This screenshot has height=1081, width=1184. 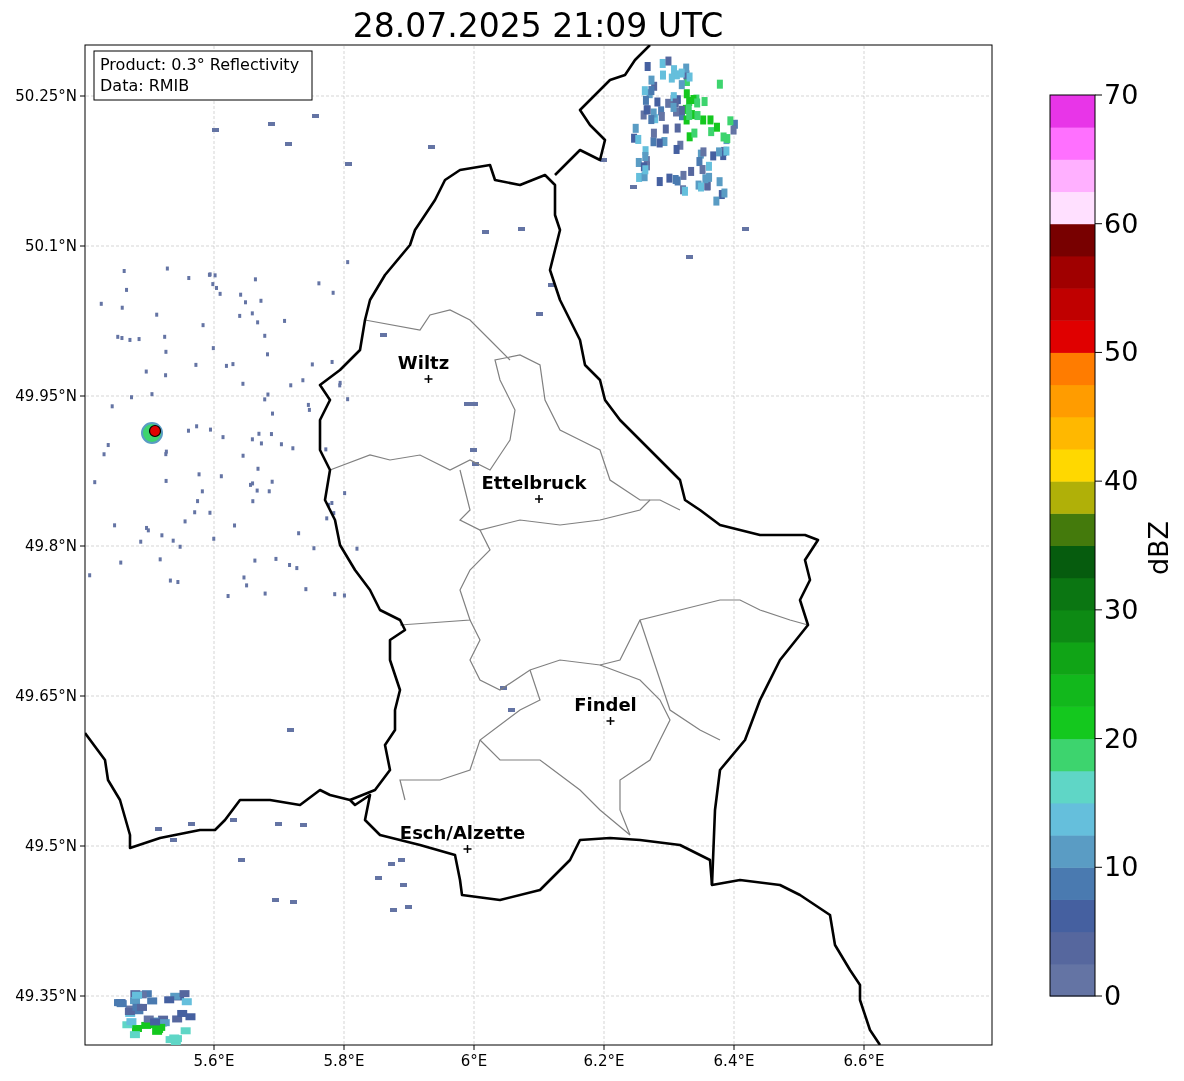 What do you see at coordinates (423, 362) in the screenshot?
I see `city-label: Wiltz` at bounding box center [423, 362].